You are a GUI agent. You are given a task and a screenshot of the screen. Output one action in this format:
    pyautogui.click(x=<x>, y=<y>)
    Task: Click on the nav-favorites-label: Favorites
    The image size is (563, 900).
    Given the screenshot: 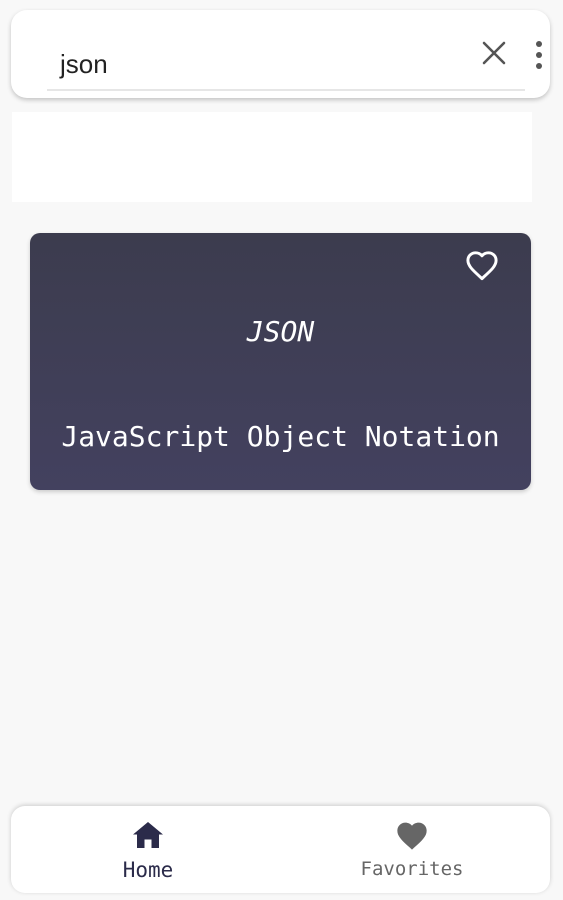 What is the action you would take?
    pyautogui.click(x=412, y=869)
    